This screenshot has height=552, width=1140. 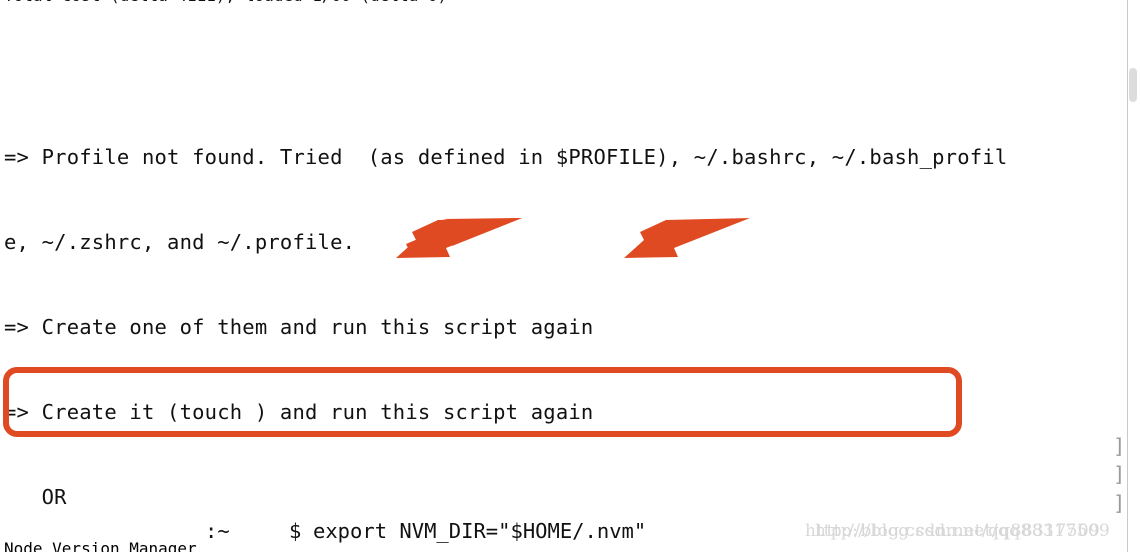 I want to click on watermark-overlay: http://blog.csdn.net/qq88317509, so click(x=963, y=531).